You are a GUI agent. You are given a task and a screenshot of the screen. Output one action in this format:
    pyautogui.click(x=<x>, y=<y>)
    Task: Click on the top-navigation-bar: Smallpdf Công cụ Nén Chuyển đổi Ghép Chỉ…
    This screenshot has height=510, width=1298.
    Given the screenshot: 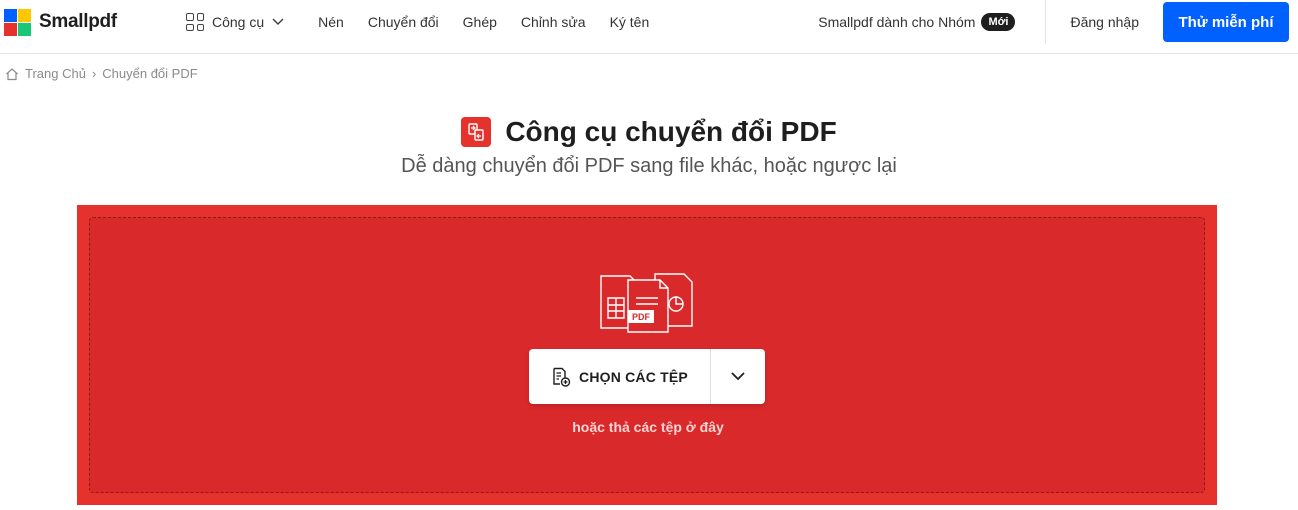 What is the action you would take?
    pyautogui.click(x=649, y=27)
    